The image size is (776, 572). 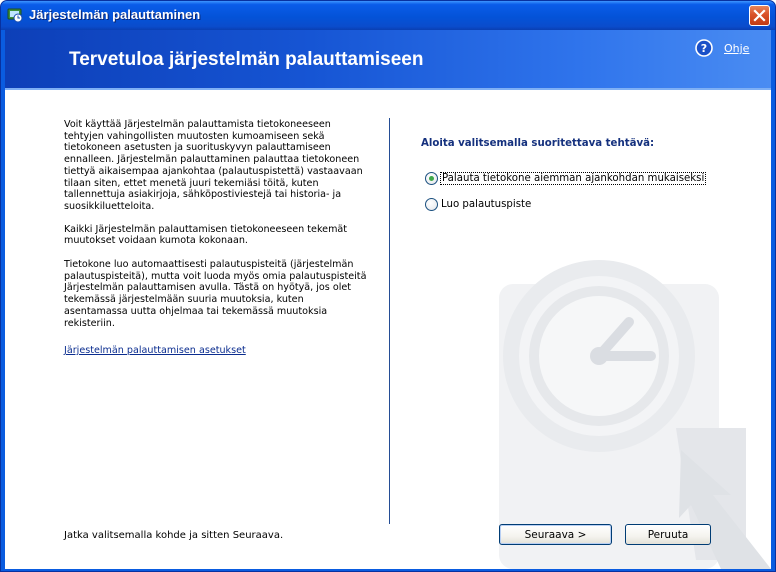 What do you see at coordinates (736, 48) in the screenshot?
I see `help-link: Ohje` at bounding box center [736, 48].